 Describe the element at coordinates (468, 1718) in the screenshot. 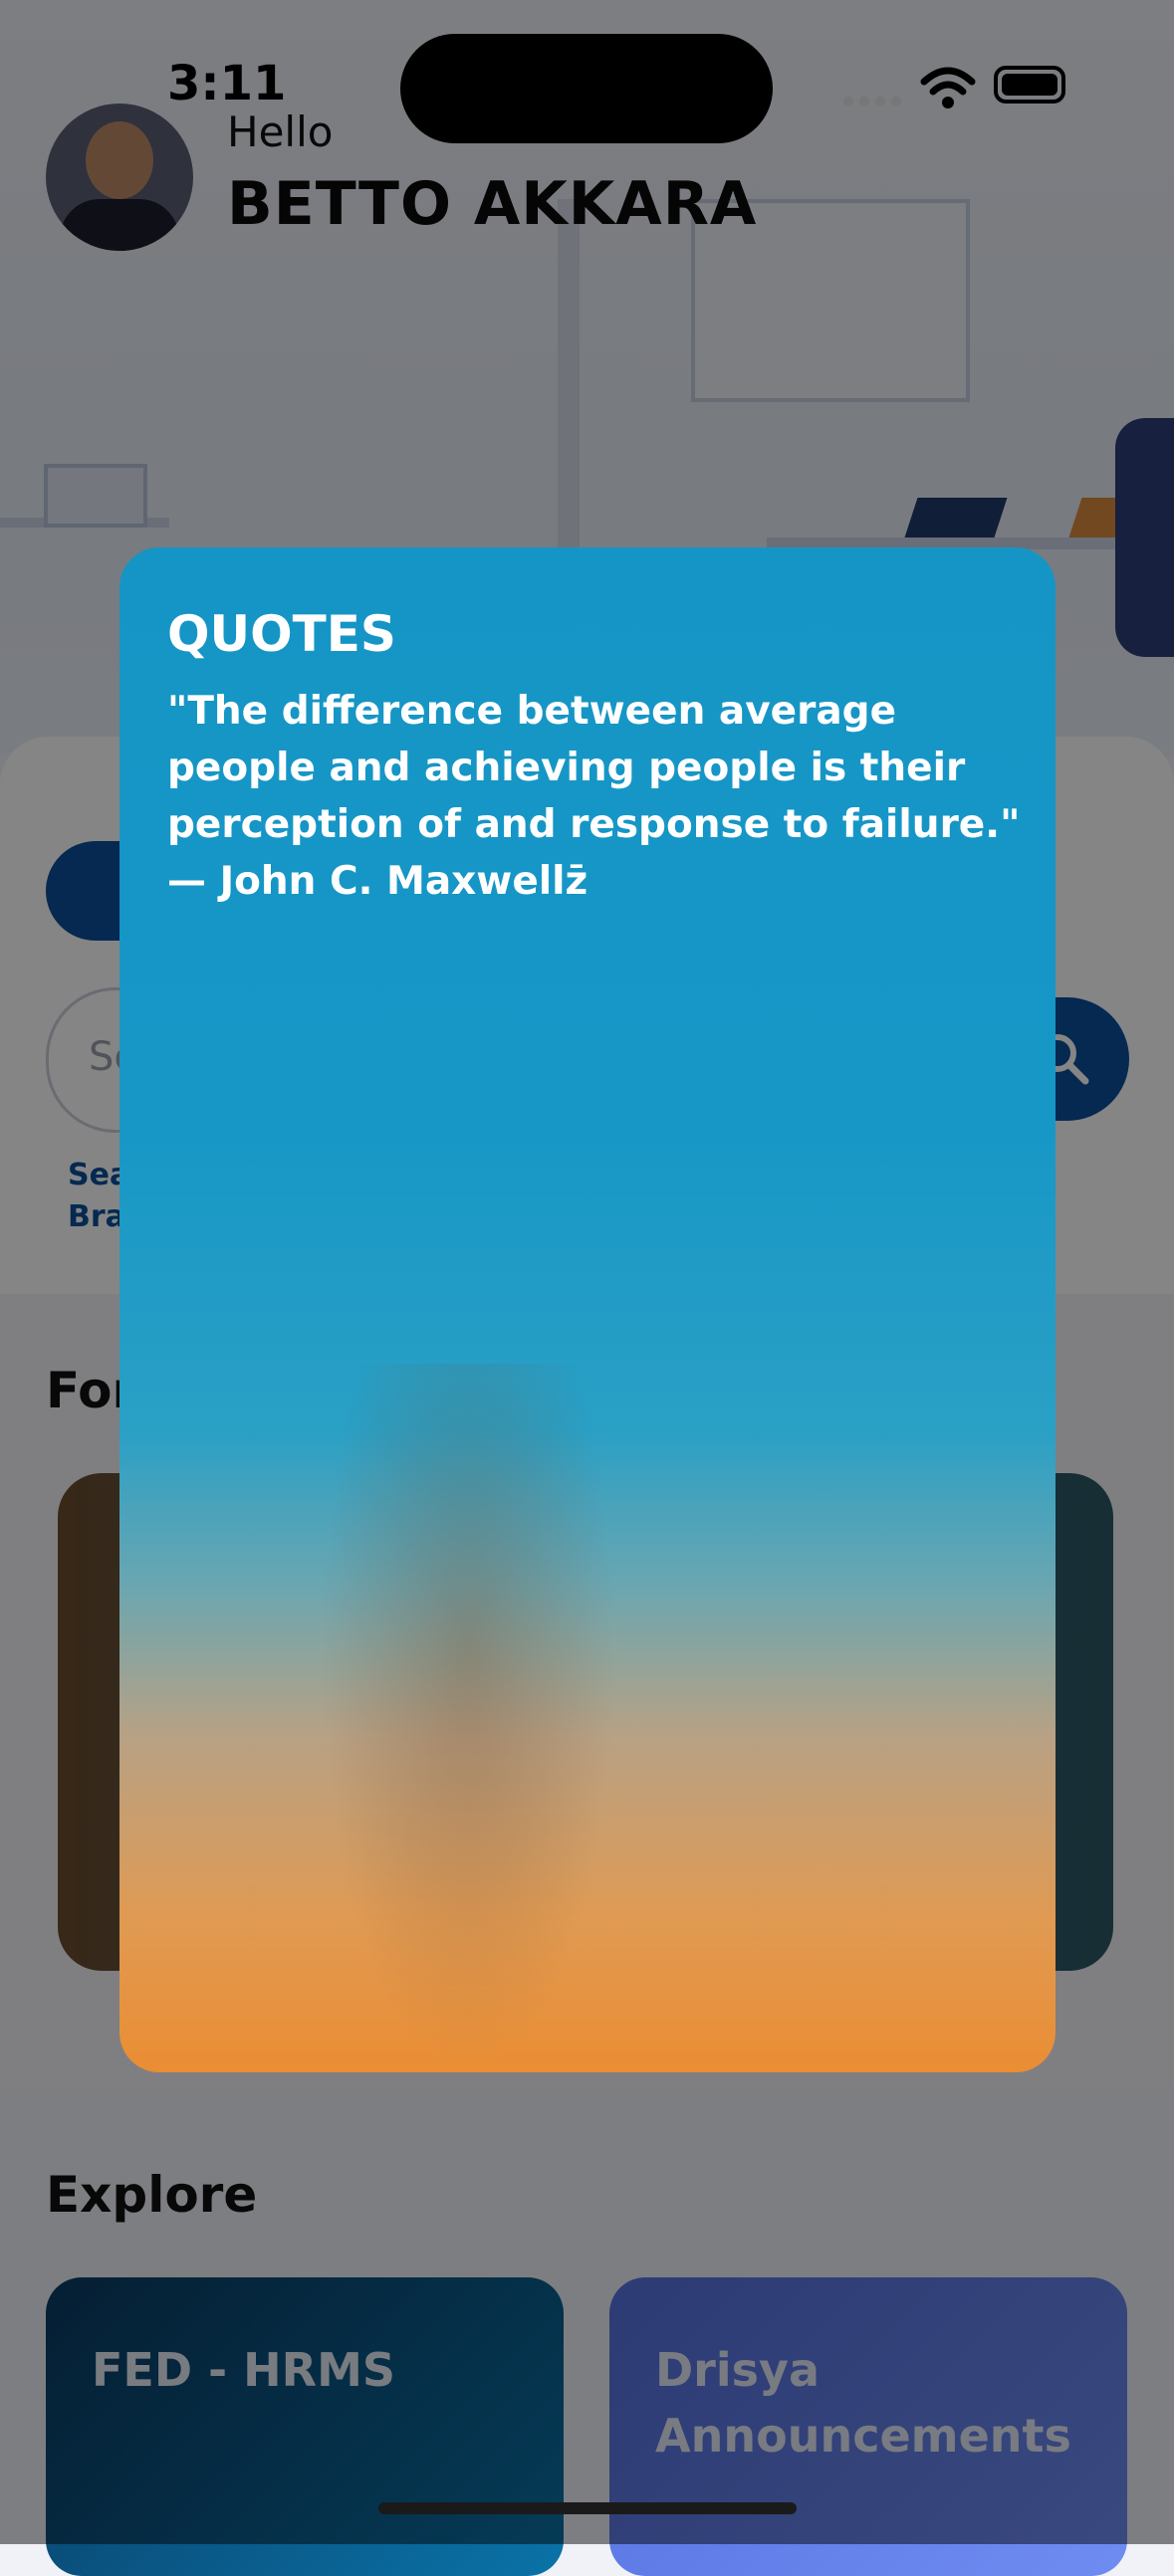

I see `silhouette-image` at that location.